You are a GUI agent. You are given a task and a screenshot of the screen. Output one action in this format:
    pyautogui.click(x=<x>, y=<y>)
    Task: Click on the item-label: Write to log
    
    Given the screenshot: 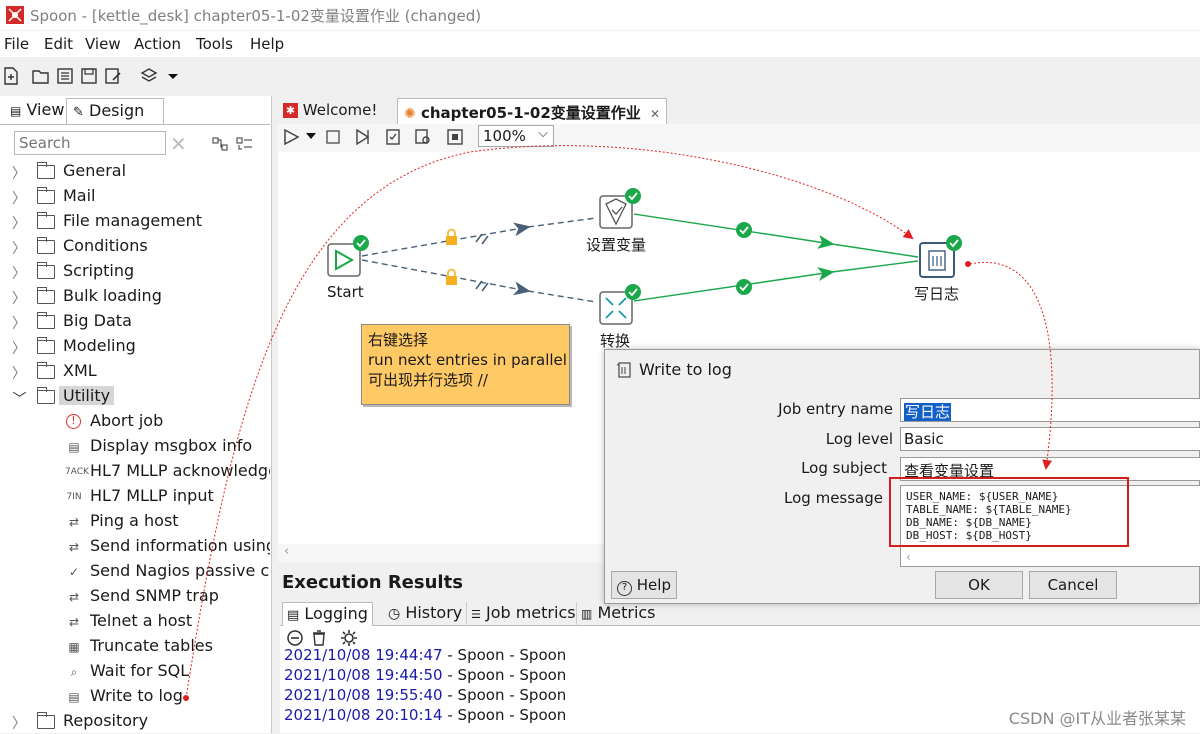 What is the action you would take?
    pyautogui.click(x=136, y=695)
    